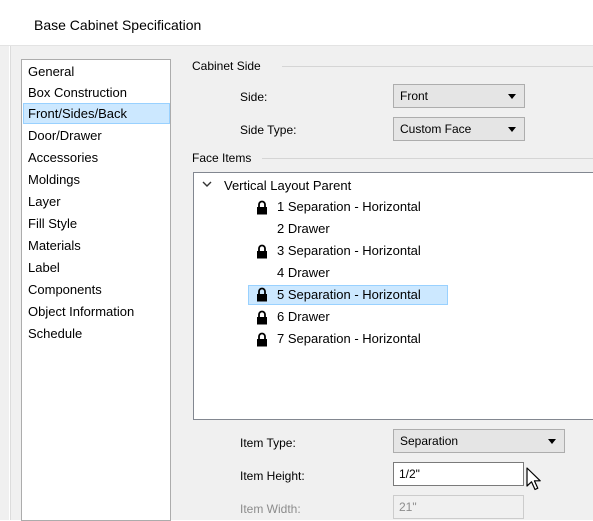  What do you see at coordinates (458, 507) in the screenshot?
I see `item-width-input: 21"` at bounding box center [458, 507].